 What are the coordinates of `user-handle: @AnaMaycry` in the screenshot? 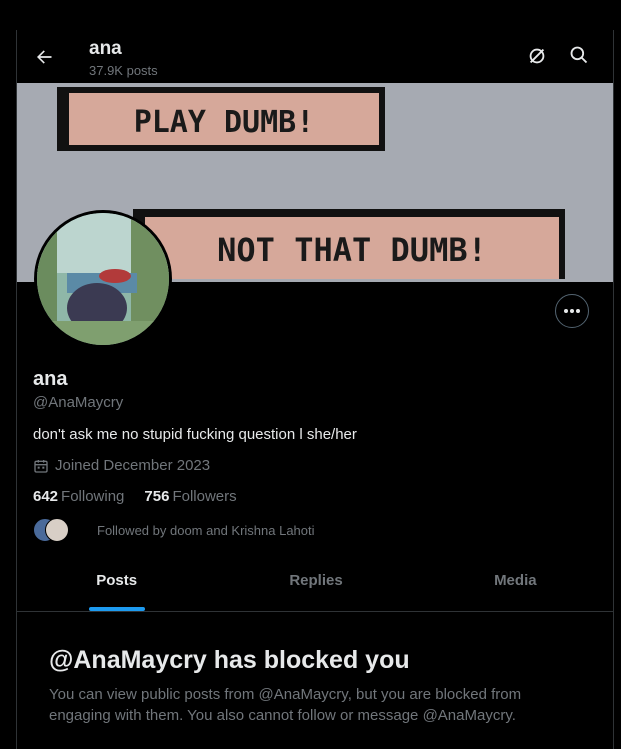 It's located at (78, 402).